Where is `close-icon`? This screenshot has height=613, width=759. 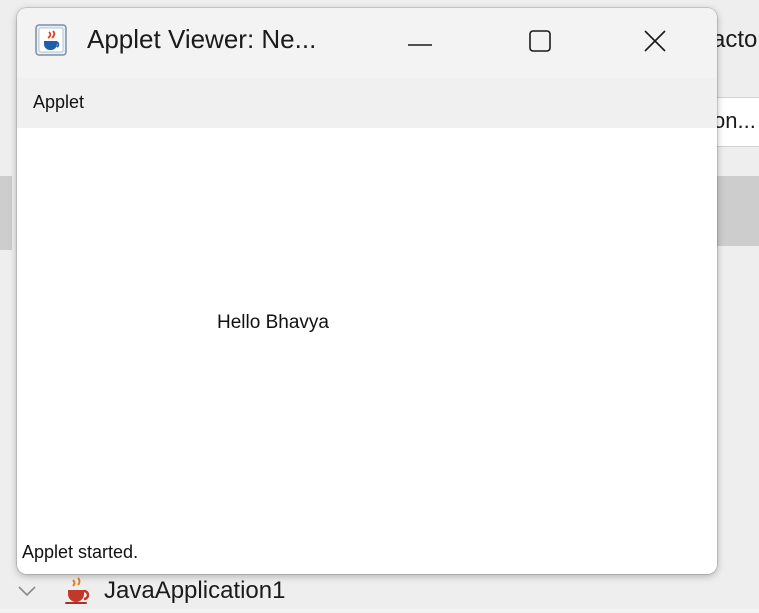 close-icon is located at coordinates (655, 43).